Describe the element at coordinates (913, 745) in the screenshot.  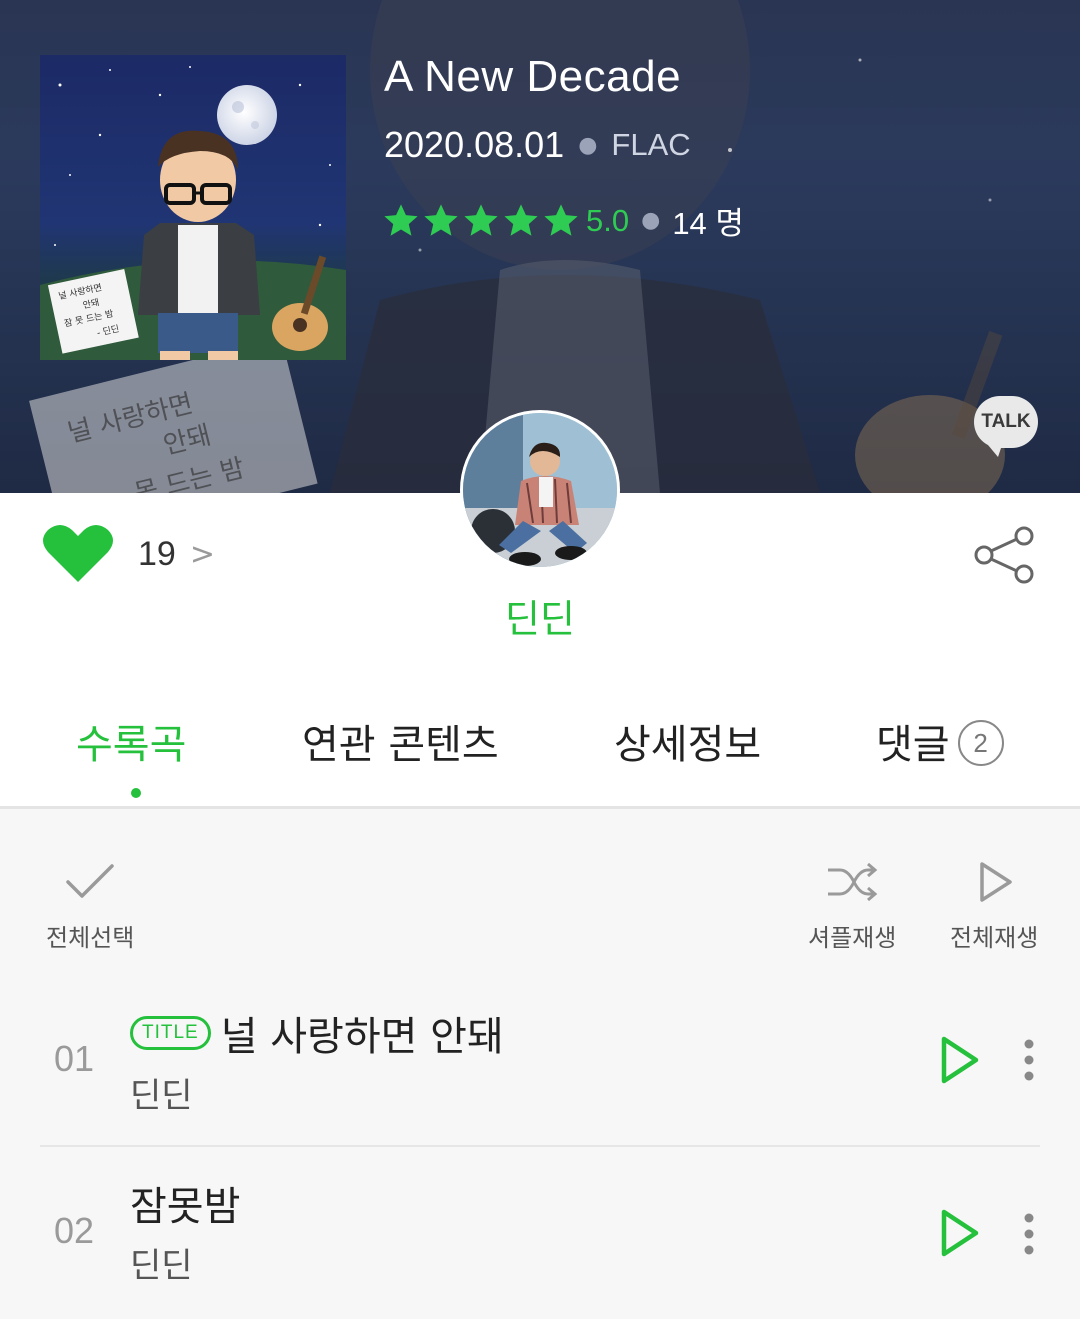
I see `tab-comments-label: 댓글` at that location.